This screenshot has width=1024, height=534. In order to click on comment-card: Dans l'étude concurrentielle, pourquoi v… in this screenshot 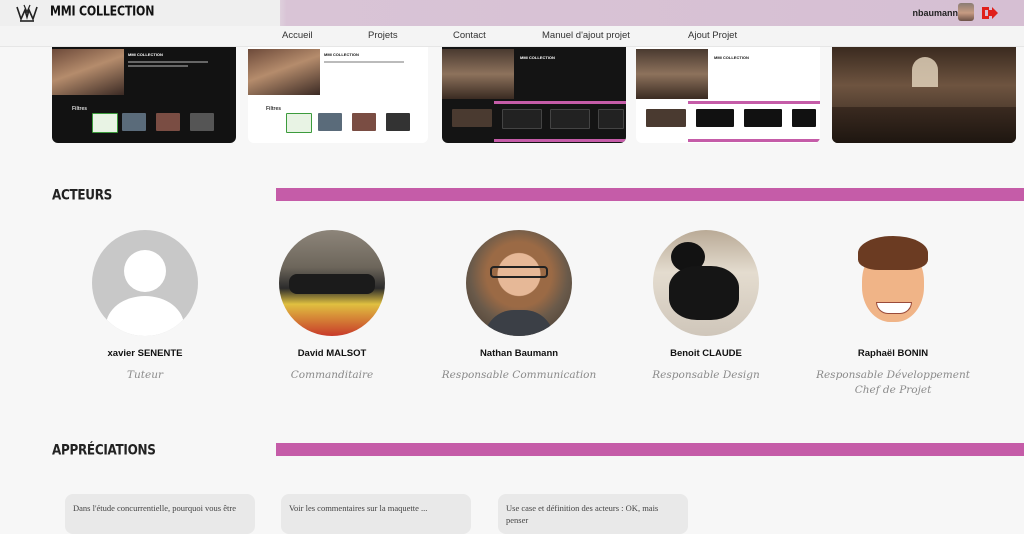, I will do `click(160, 514)`.